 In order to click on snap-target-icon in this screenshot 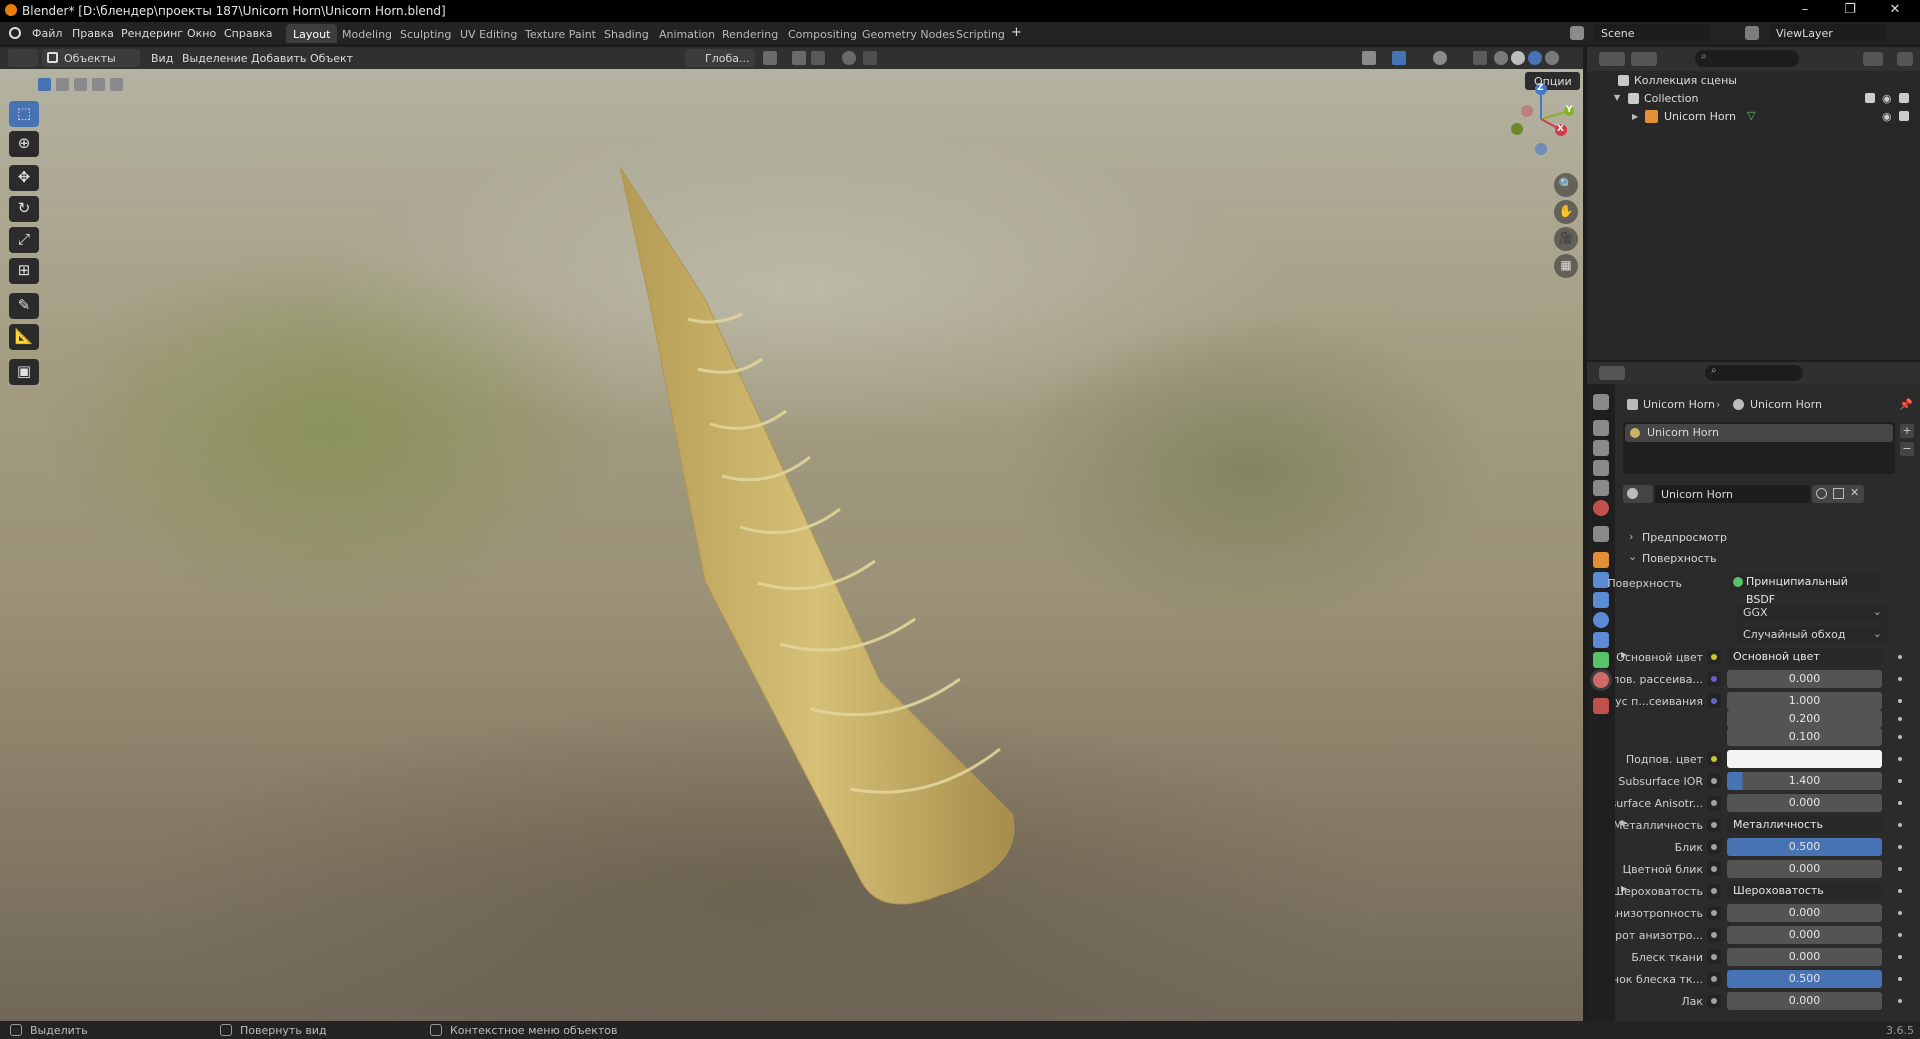, I will do `click(818, 58)`.